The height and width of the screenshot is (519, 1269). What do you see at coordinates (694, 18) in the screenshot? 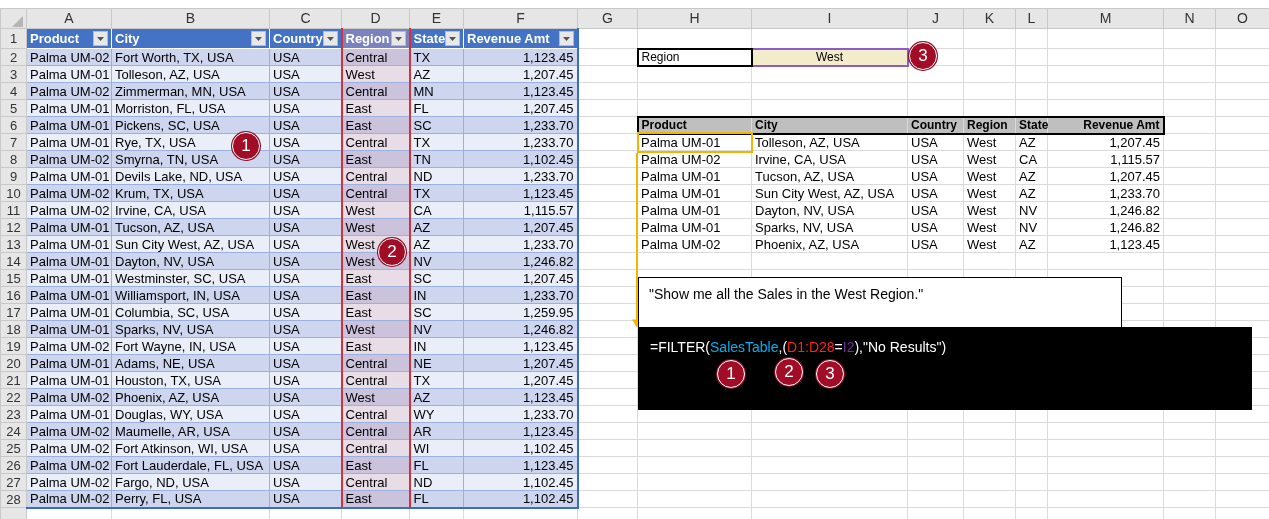
I see `column-letter: H` at bounding box center [694, 18].